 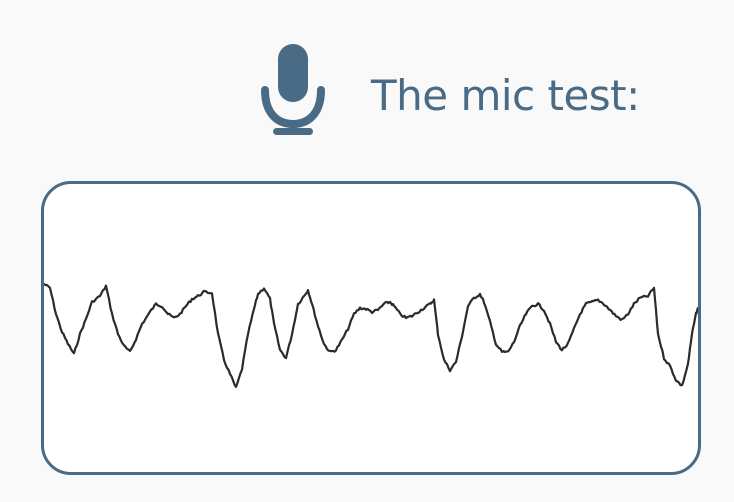 What do you see at coordinates (293, 89) in the screenshot?
I see `microphone-icon` at bounding box center [293, 89].